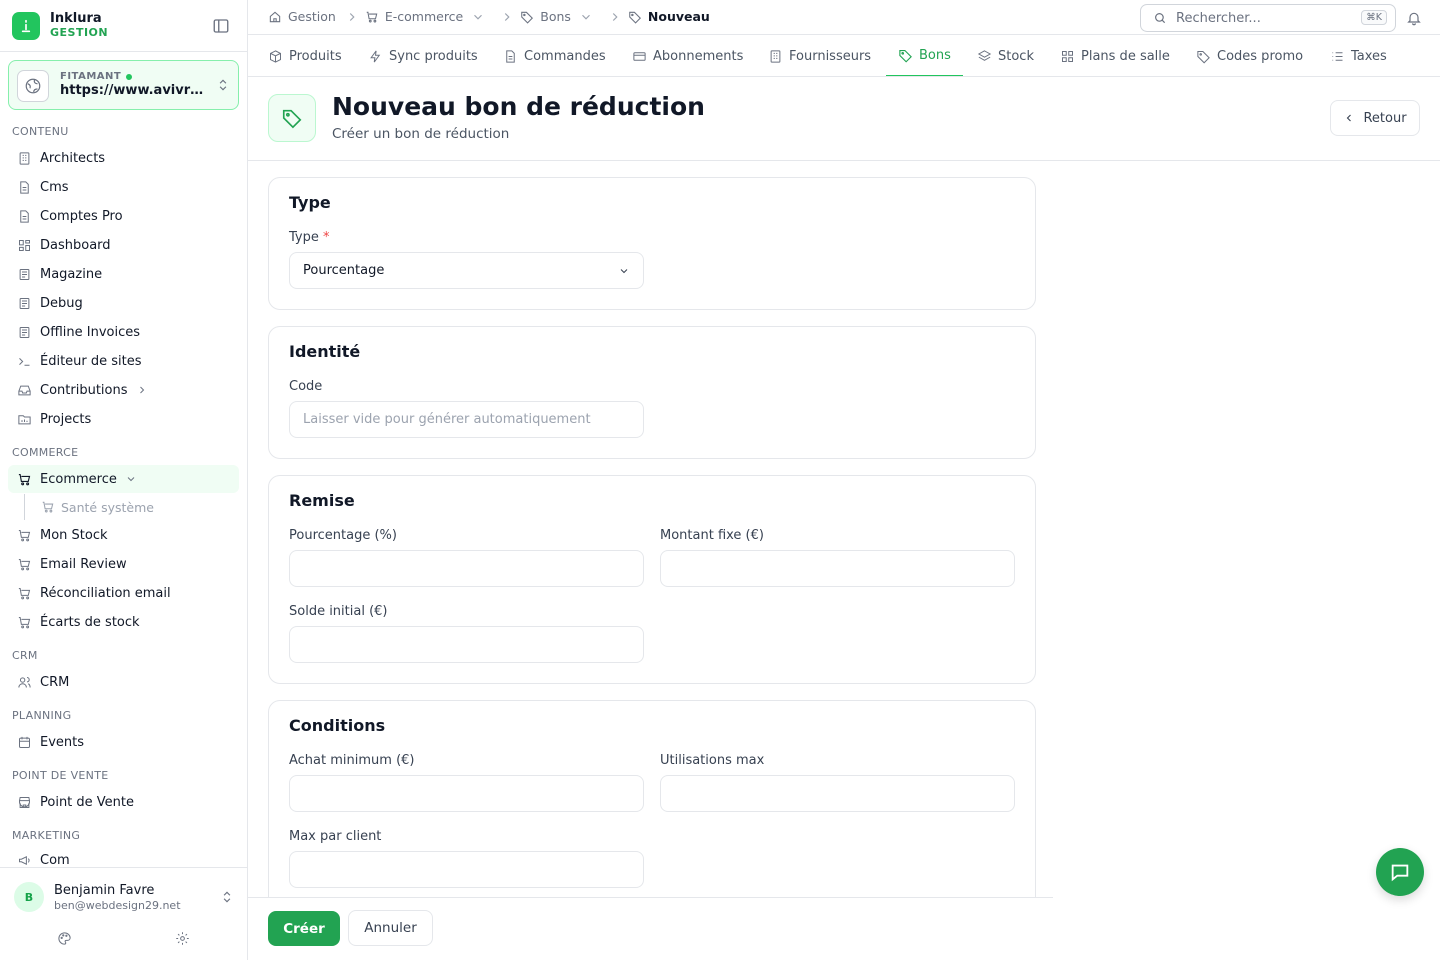 The image size is (1440, 960). I want to click on sidebar-item-cms: Cms, so click(123, 187).